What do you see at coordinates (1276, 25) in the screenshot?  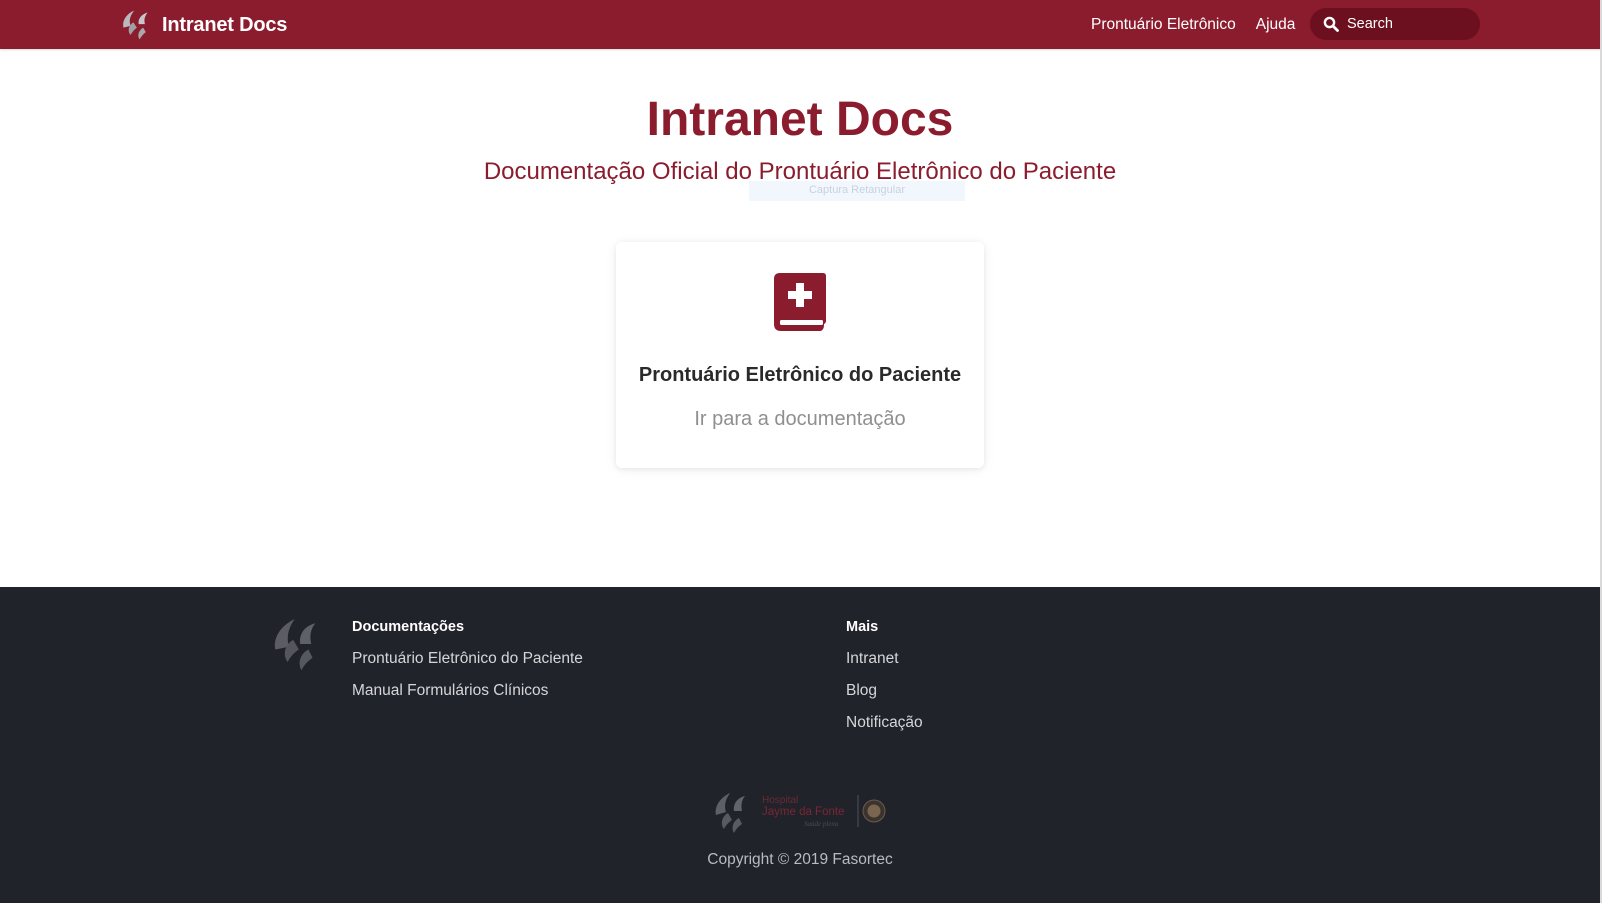 I see `nav-link-ajuda: Ajuda` at bounding box center [1276, 25].